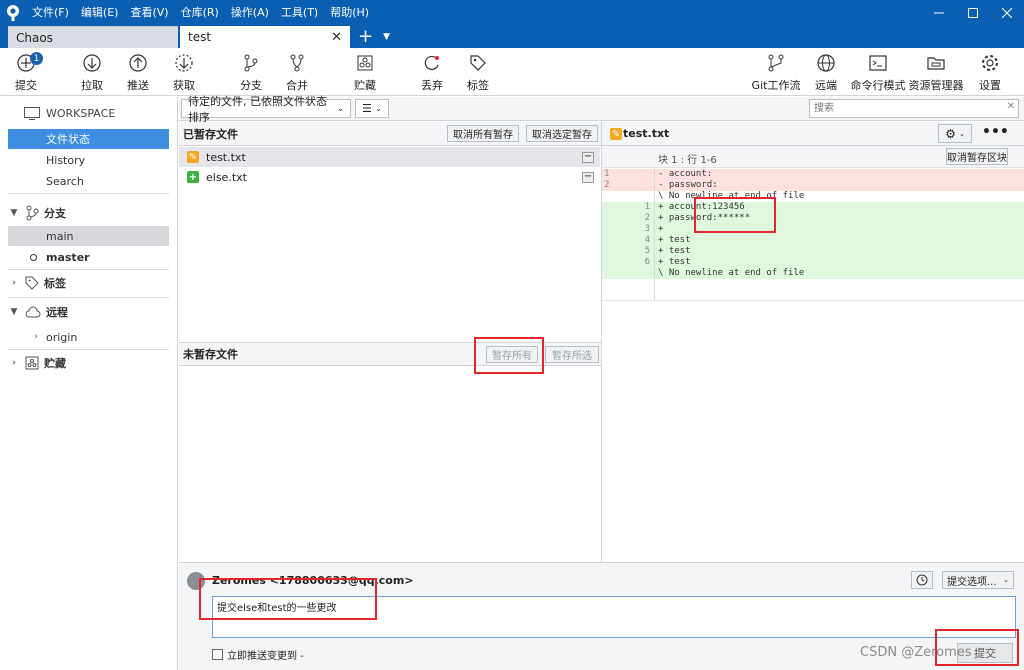 The image size is (1024, 670). I want to click on sidebar-item-search: Search, so click(88, 181).